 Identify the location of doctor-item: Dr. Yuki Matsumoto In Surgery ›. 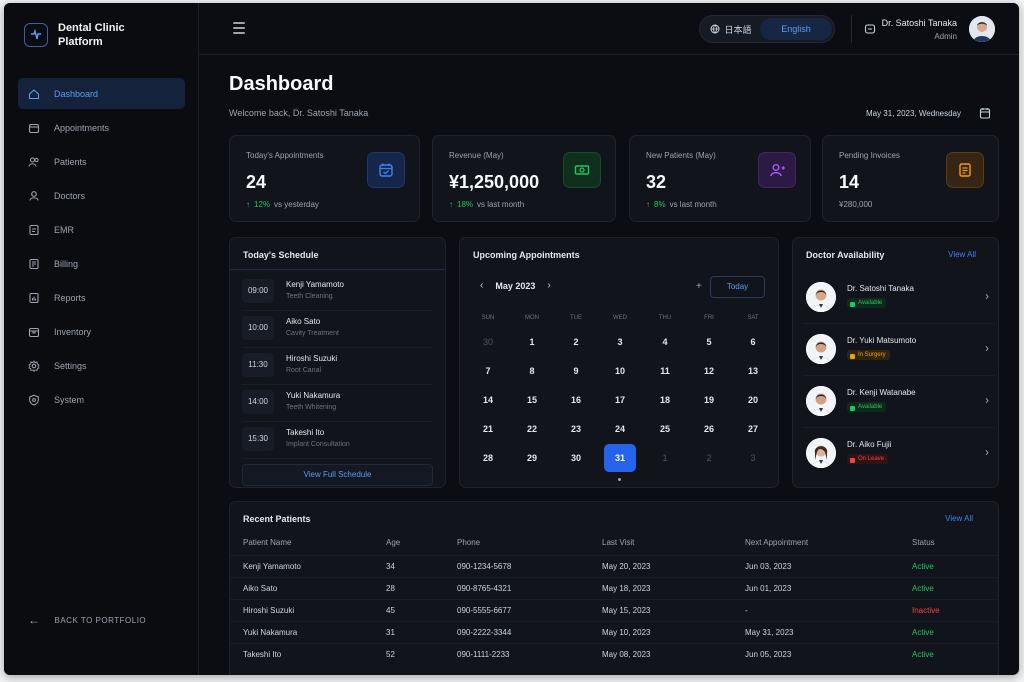
(899, 350).